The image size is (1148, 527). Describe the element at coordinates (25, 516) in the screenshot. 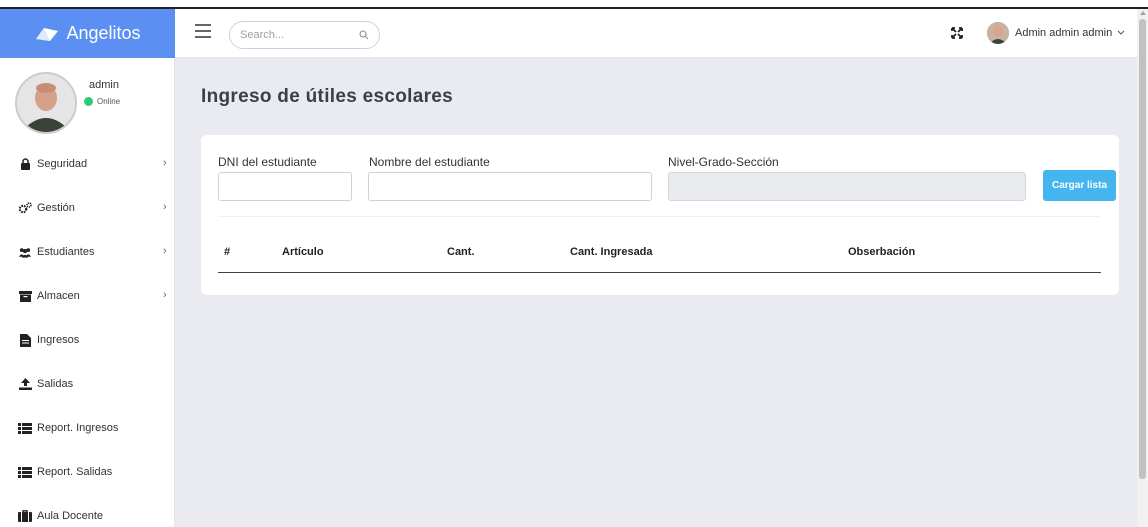

I see `briefcase-icon` at that location.